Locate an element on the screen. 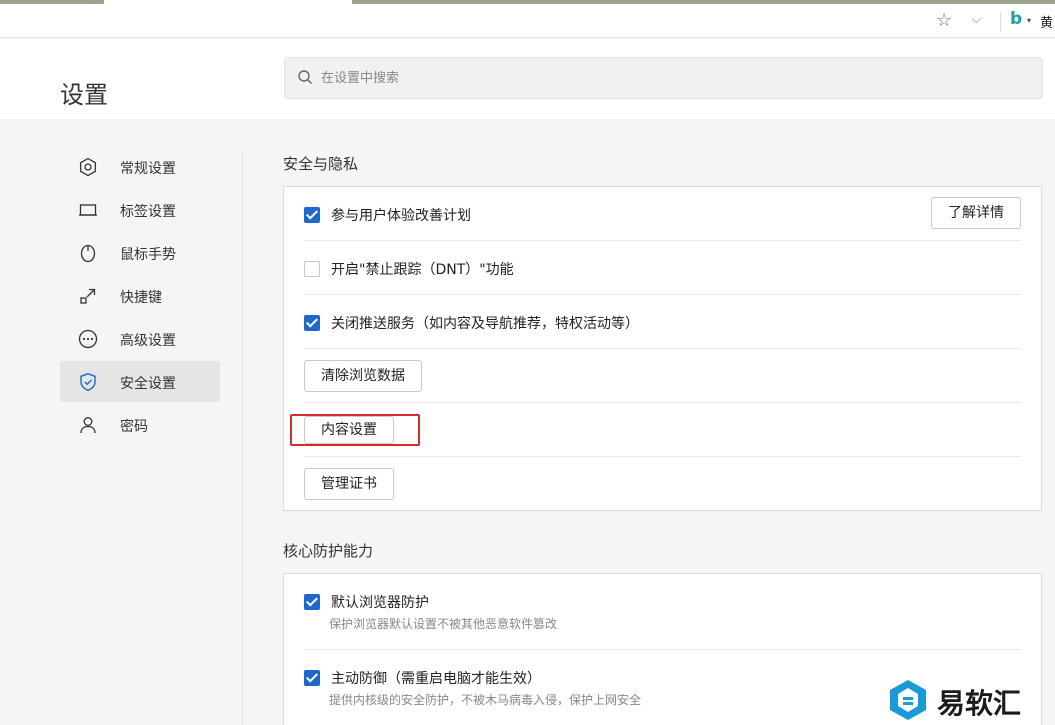  sidebar-item-password: 密码 is located at coordinates (140, 424).